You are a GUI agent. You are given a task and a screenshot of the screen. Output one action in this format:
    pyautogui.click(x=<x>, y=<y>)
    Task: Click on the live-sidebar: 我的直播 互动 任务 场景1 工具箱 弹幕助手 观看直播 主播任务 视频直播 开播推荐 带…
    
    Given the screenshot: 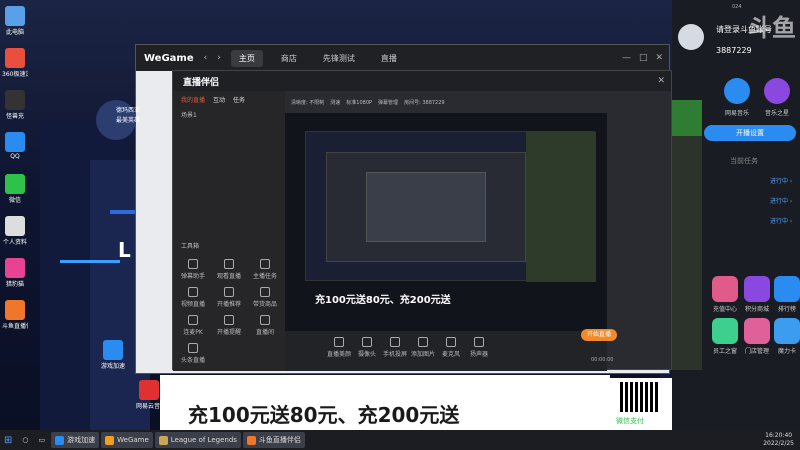 What is the action you would take?
    pyautogui.click(x=229, y=231)
    